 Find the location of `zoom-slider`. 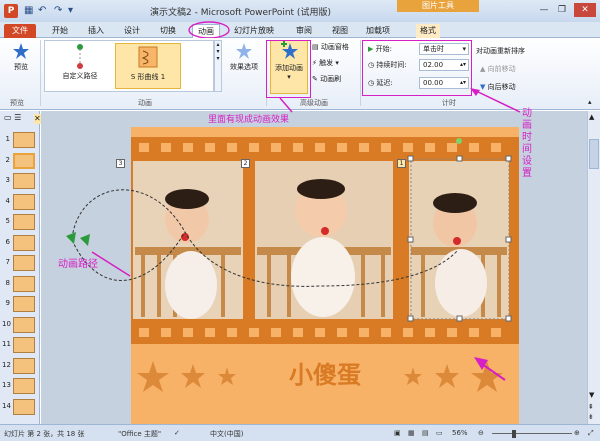

zoom-slider is located at coordinates (532, 433).